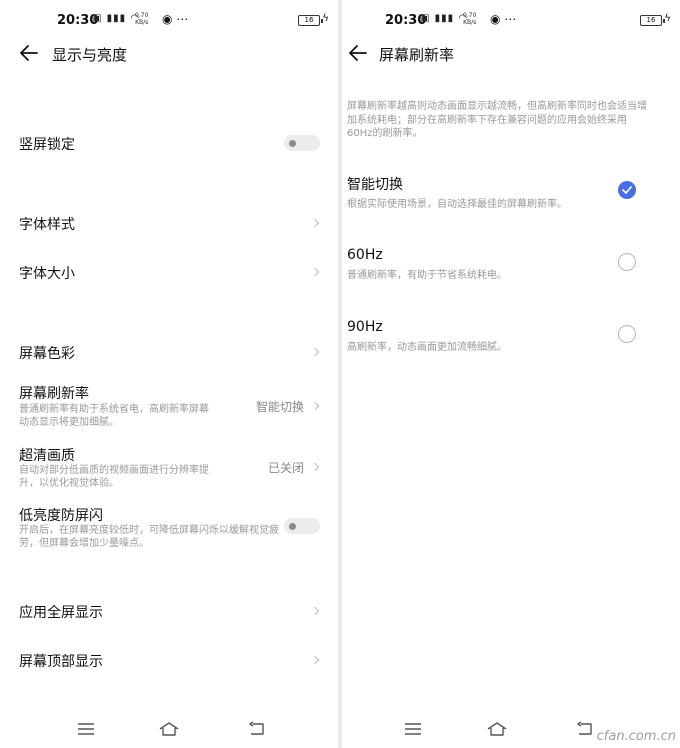 The image size is (680, 748). I want to click on option-desc: 根据实际使用场景，自动选择最佳的屏幕刷新率。, so click(457, 204).